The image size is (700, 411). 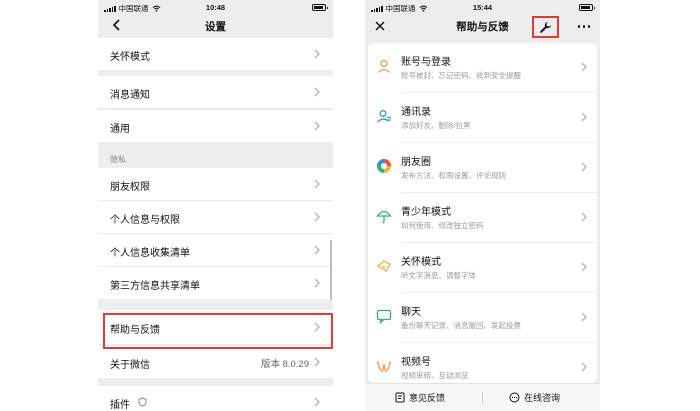 I want to click on page-title: 设置, so click(x=215, y=27).